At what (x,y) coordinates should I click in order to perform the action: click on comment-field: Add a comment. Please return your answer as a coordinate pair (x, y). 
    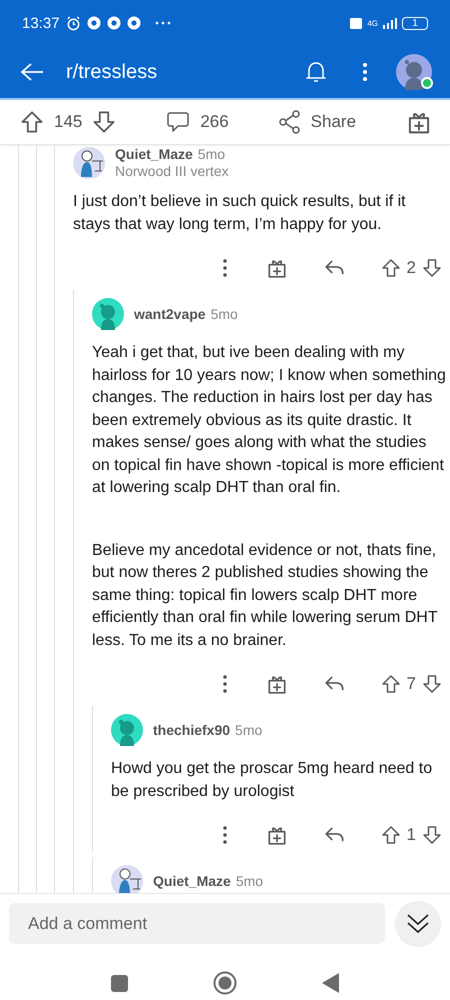
    Looking at the image, I should click on (197, 923).